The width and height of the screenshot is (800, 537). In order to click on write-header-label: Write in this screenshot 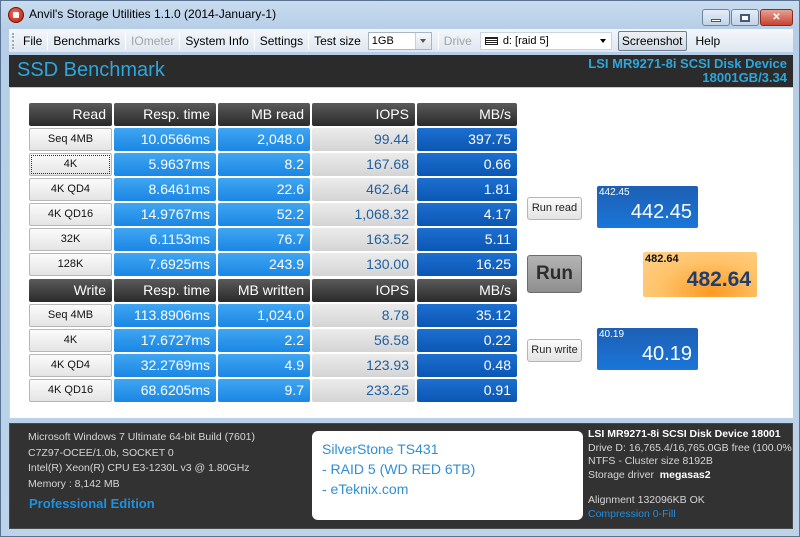, I will do `click(70, 290)`.